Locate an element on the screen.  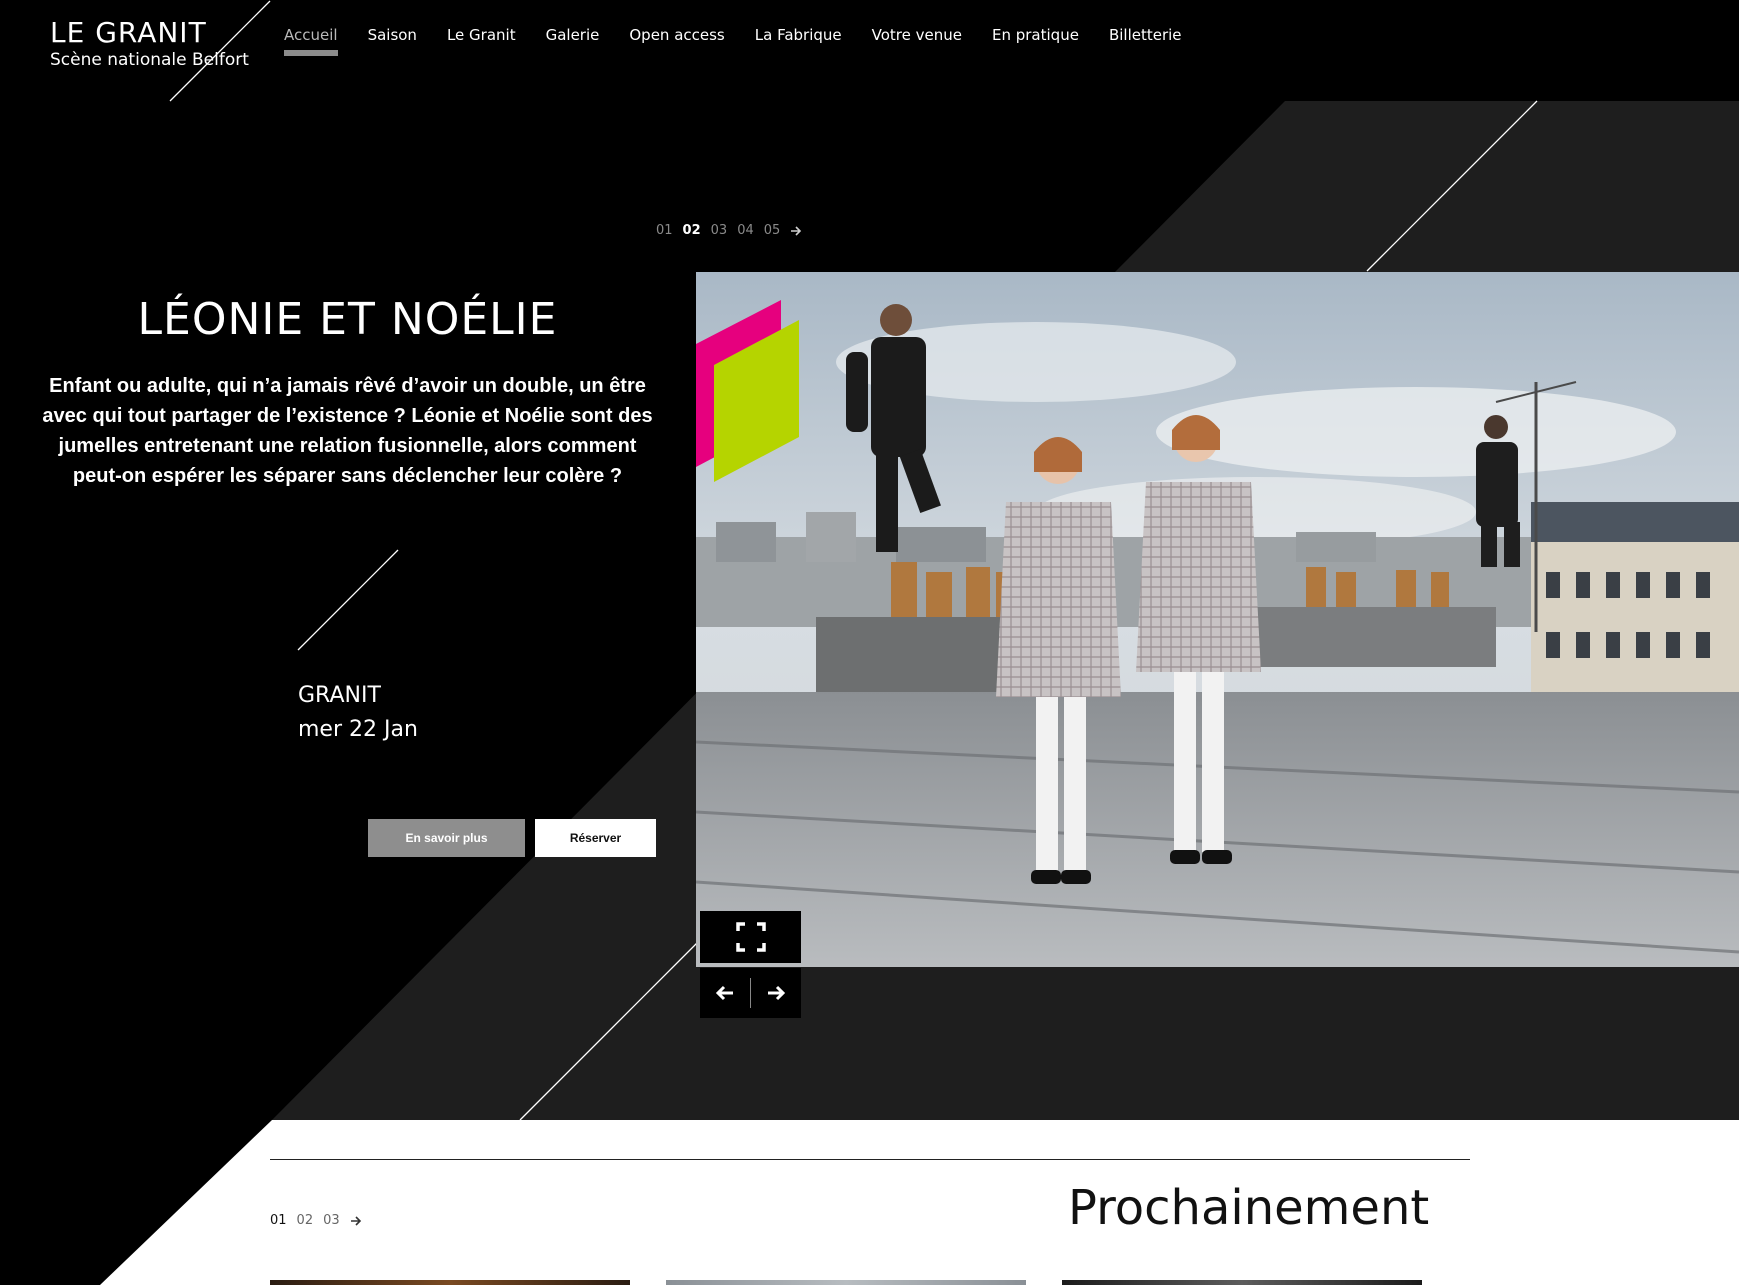
more-info-button: En savoir plus is located at coordinates (446, 838).